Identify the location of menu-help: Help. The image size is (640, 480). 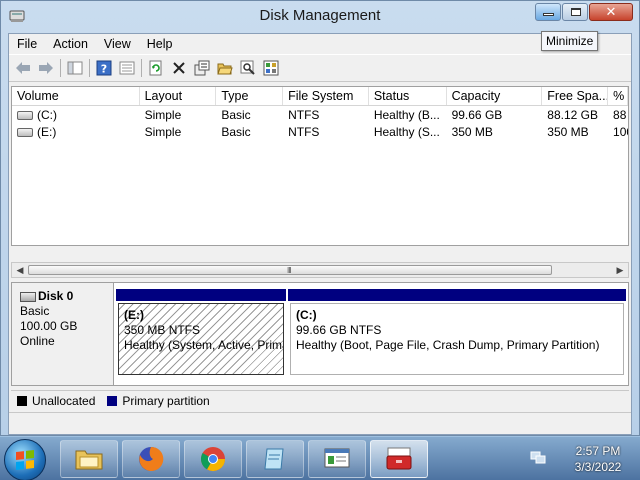
(160, 44).